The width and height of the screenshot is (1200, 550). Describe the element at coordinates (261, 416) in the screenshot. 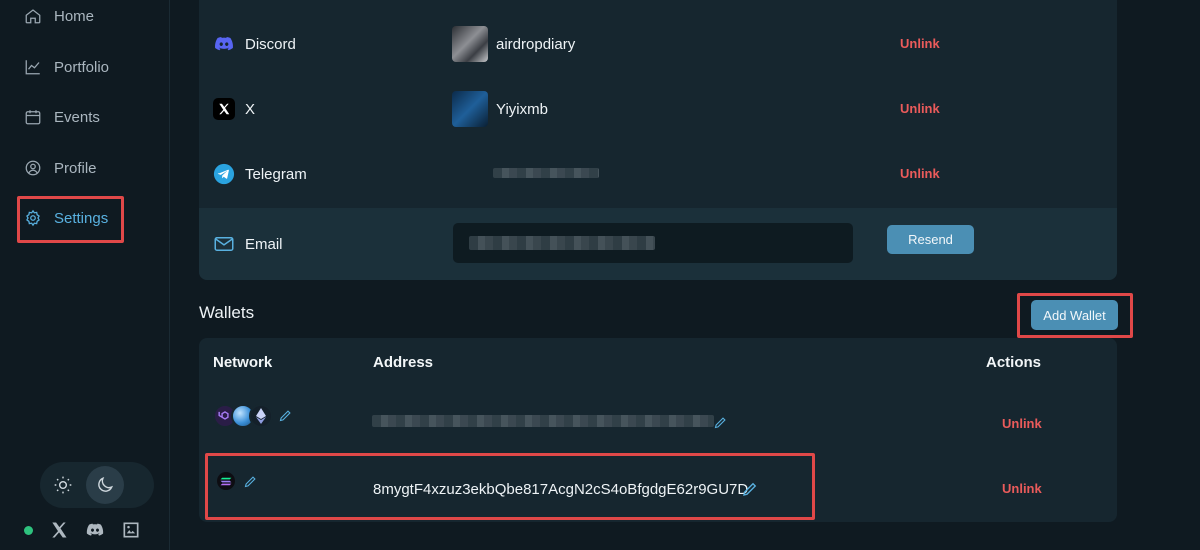

I see `ethereum-icon` at that location.